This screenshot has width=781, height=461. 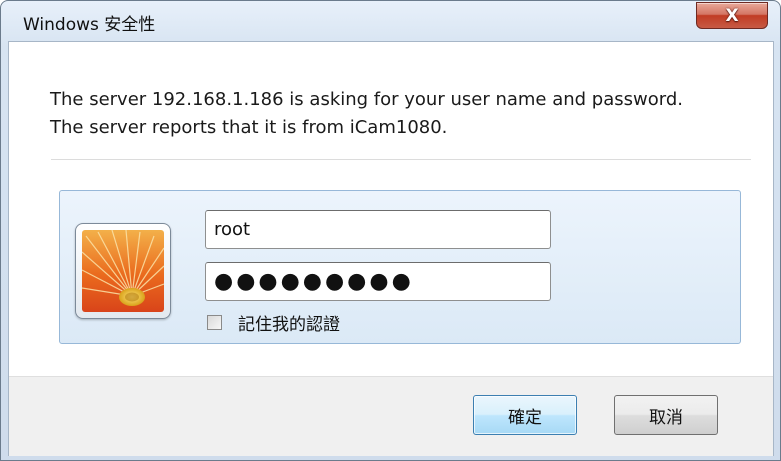 What do you see at coordinates (214, 322) in the screenshot?
I see `remember-checkbox` at bounding box center [214, 322].